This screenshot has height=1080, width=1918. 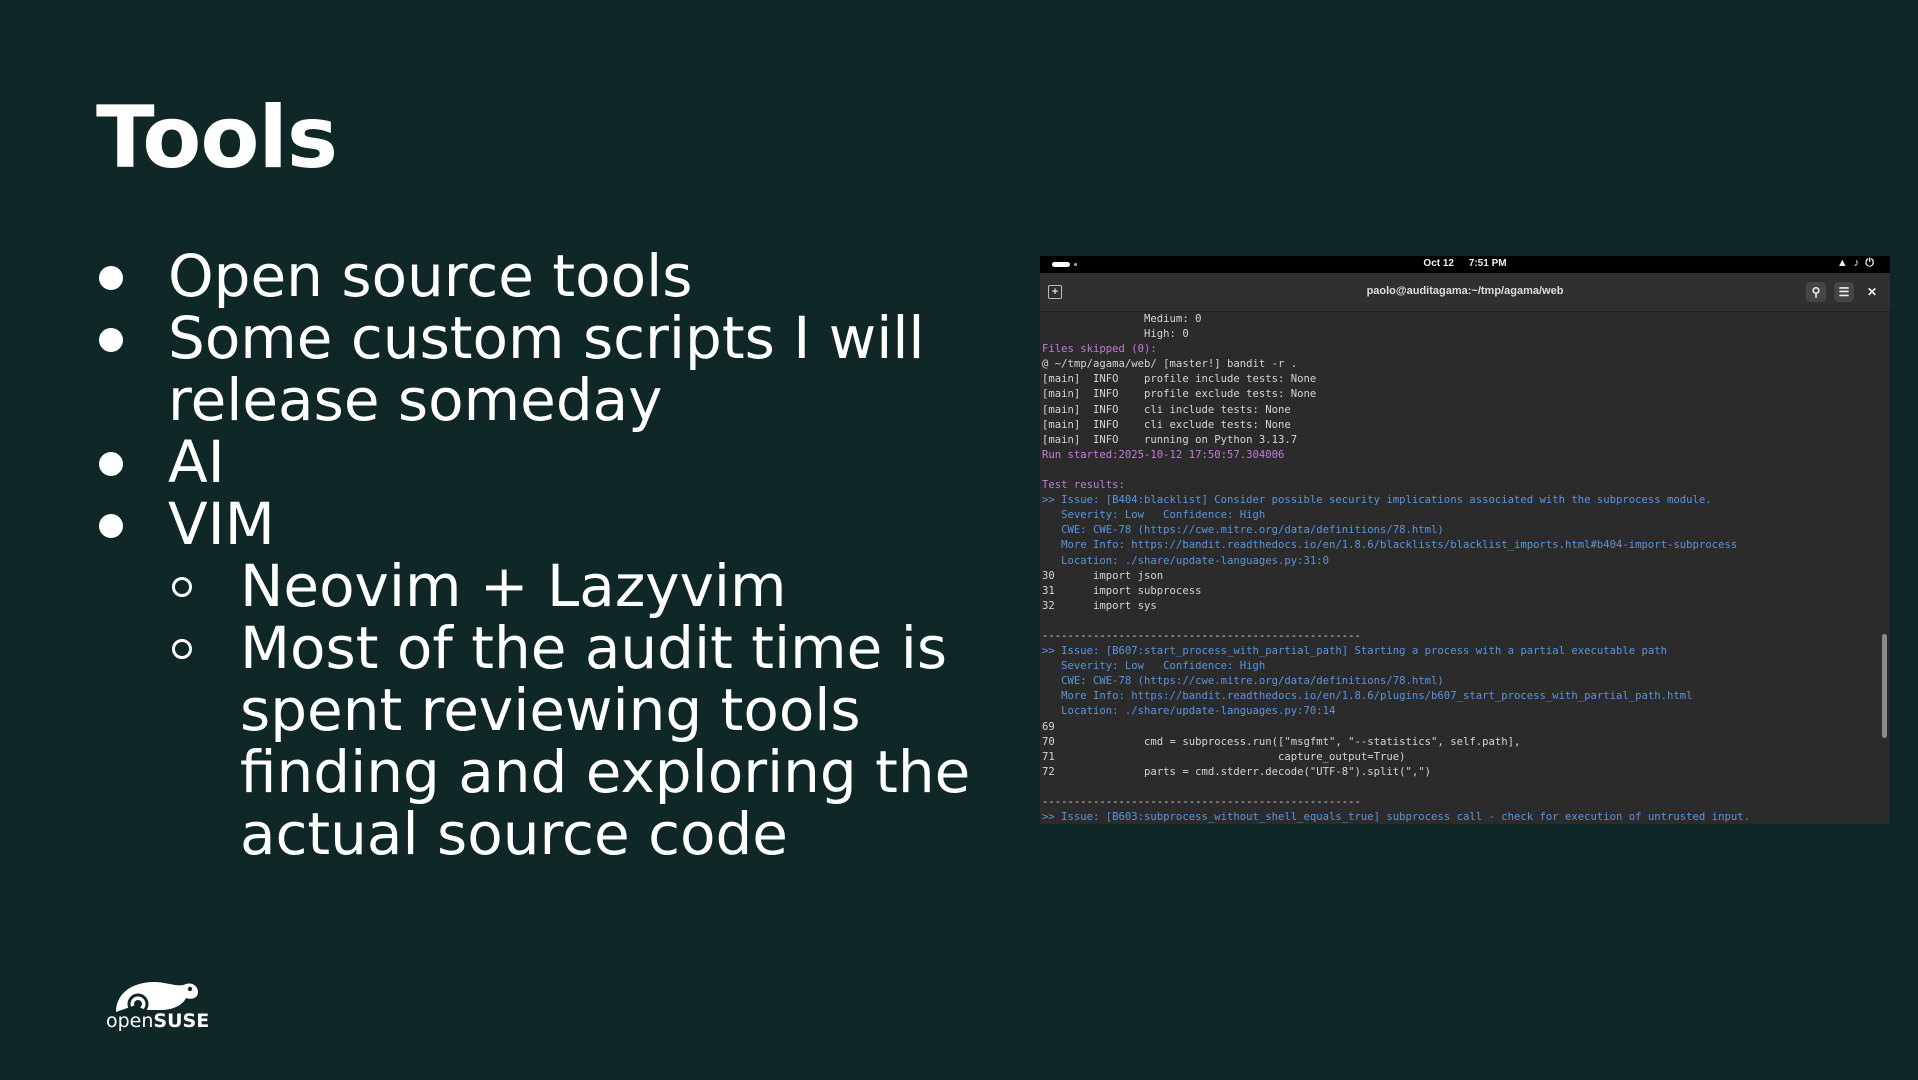 I want to click on scrollbar, so click(x=1884, y=686).